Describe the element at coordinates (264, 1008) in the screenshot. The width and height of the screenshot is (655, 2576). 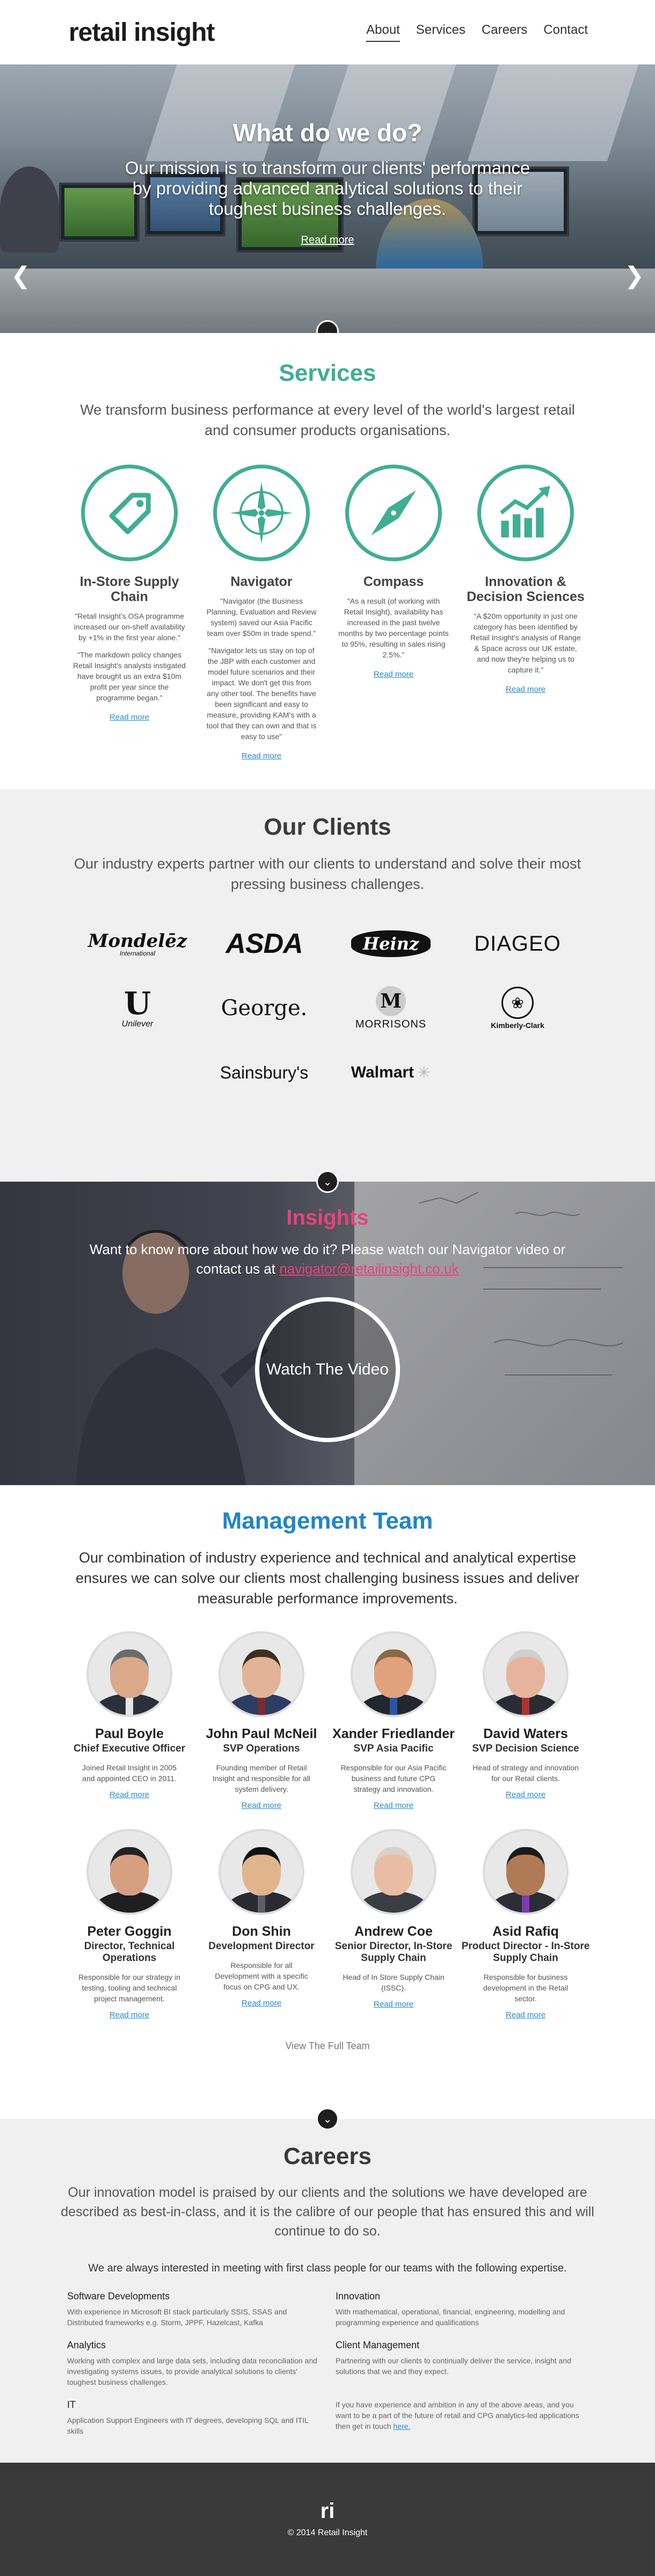
I see `client-logo-george: George.` at that location.